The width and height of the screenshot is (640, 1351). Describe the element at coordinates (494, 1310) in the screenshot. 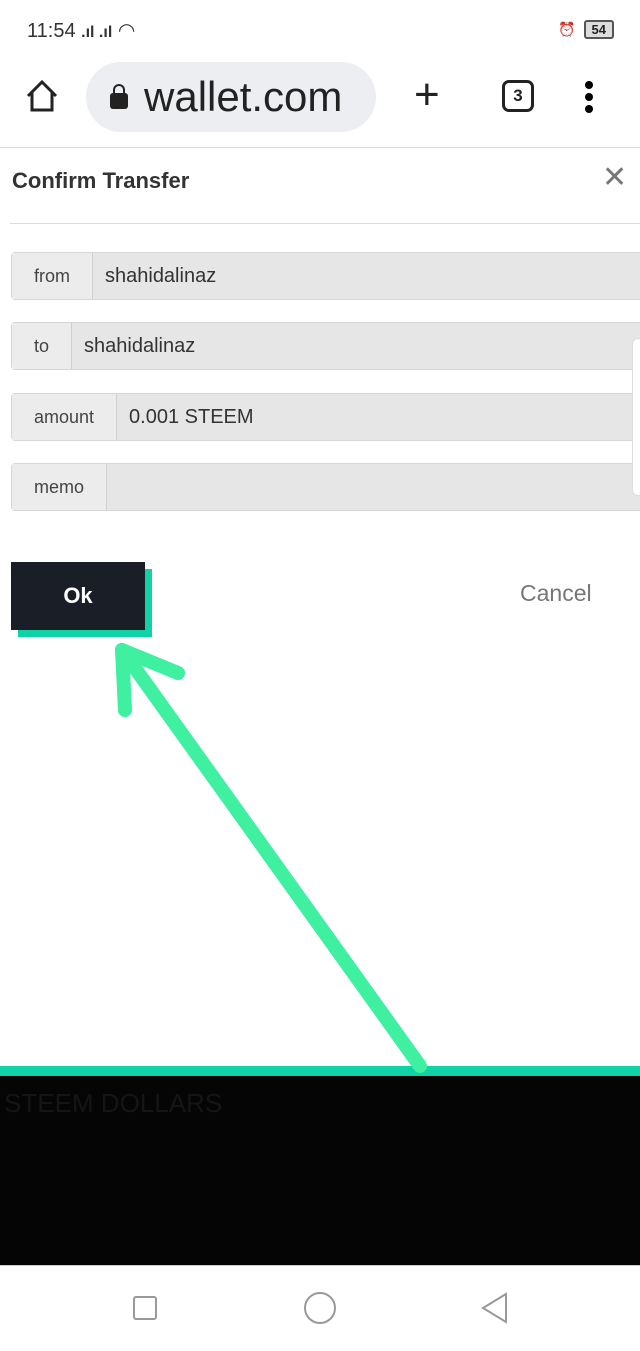

I see `back-icon` at that location.